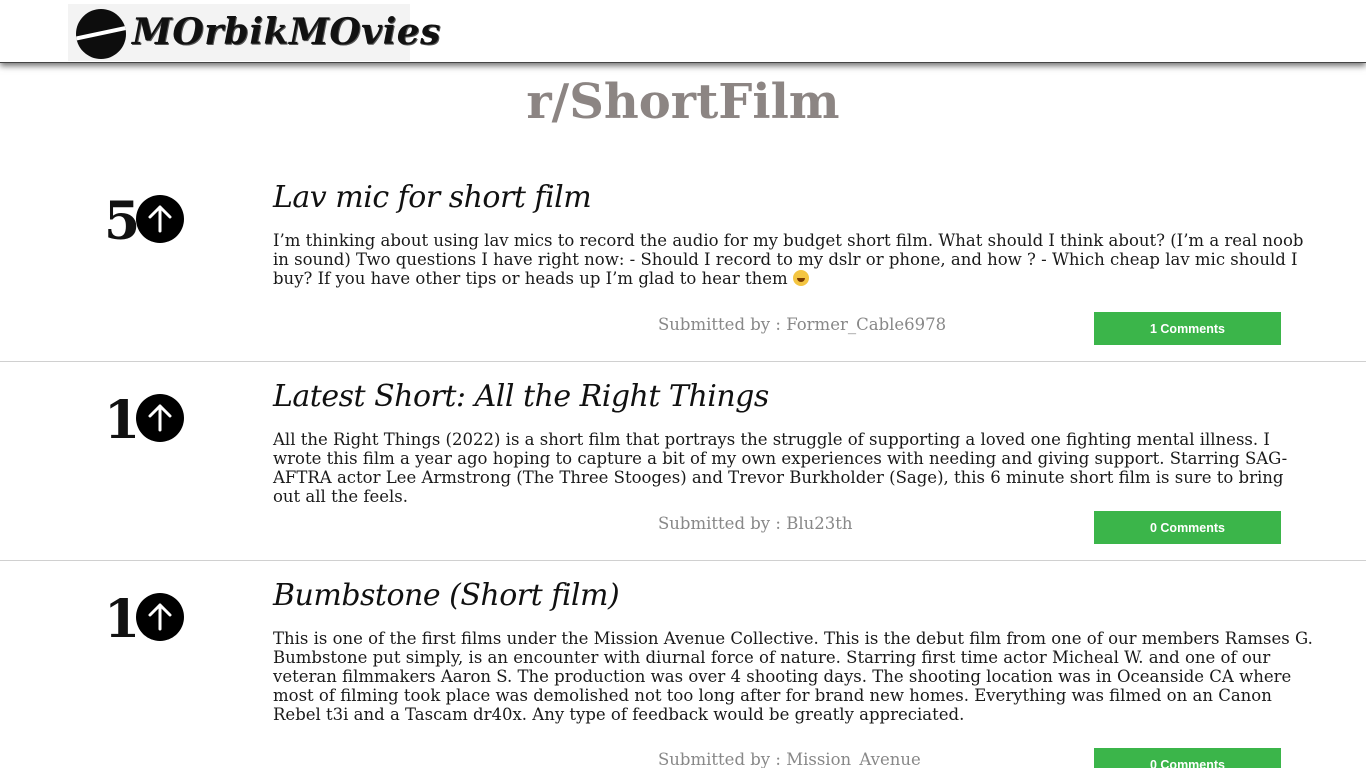 This screenshot has width=1366, height=768. What do you see at coordinates (286, 32) in the screenshot?
I see `brand-name: MOrbikMOvies` at bounding box center [286, 32].